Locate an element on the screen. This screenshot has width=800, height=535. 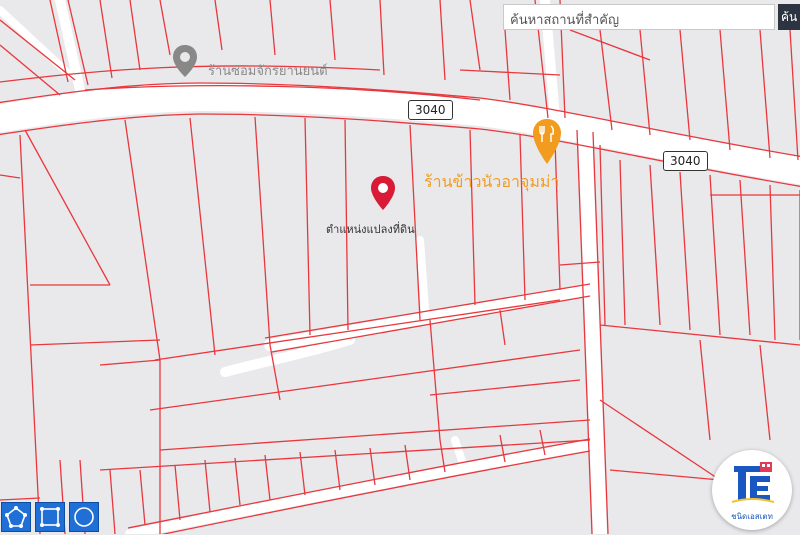
circle-icon is located at coordinates (84, 517).